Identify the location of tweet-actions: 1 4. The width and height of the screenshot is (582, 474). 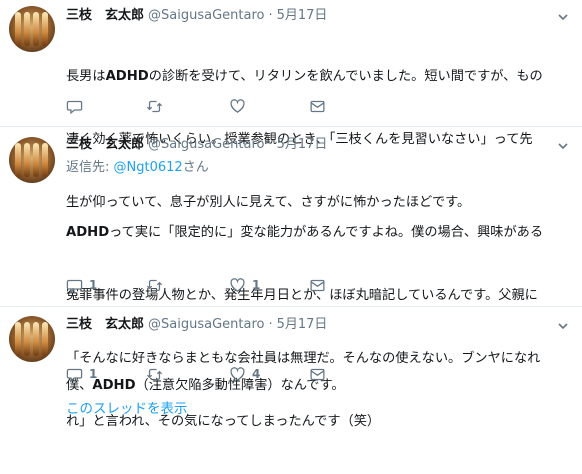
(216, 374).